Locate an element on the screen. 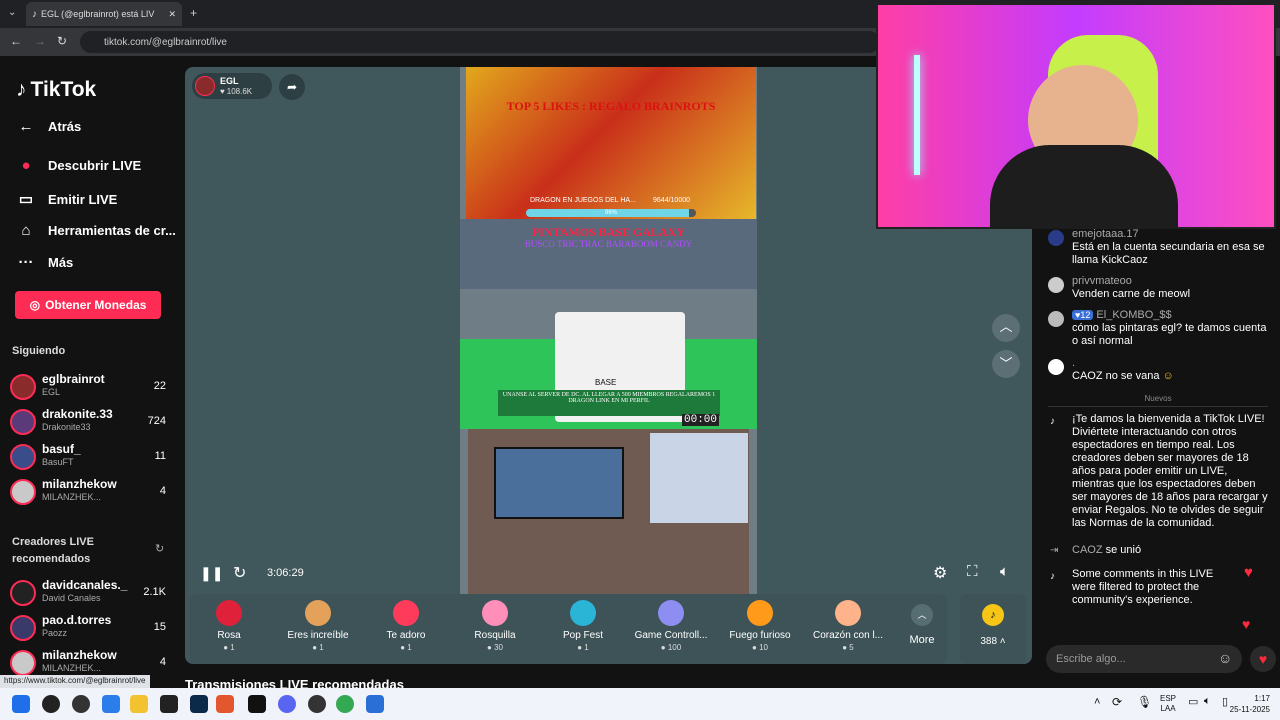 This screenshot has width=1280, height=720. forward-arrow-icon: → is located at coordinates (40, 41).